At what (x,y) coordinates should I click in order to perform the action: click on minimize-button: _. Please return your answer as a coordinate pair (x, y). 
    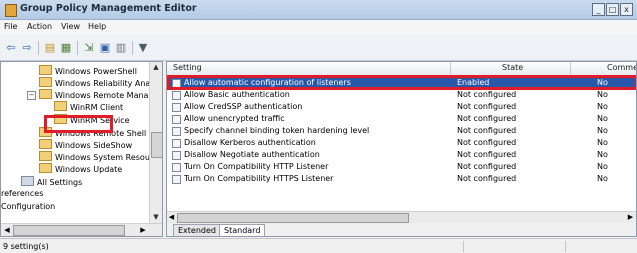
    Looking at the image, I should click on (598, 9).